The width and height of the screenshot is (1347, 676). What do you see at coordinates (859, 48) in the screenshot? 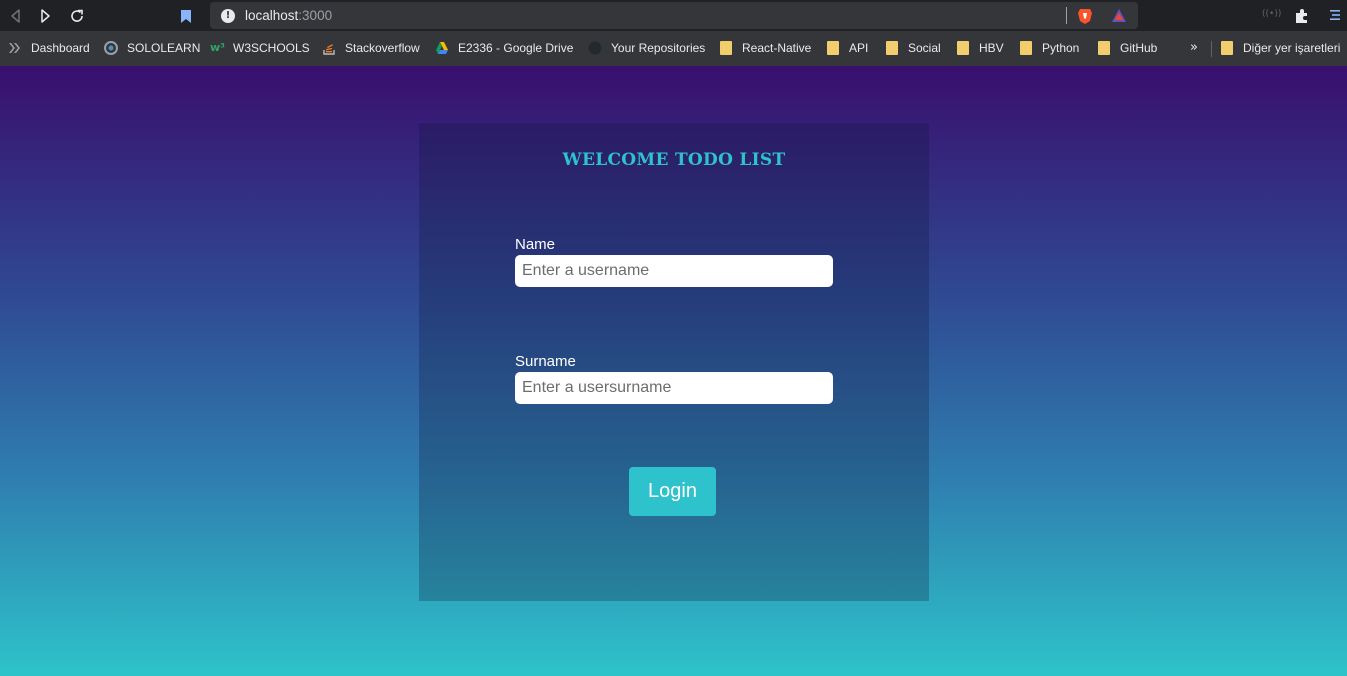
I see `bookmark-label: API` at bounding box center [859, 48].